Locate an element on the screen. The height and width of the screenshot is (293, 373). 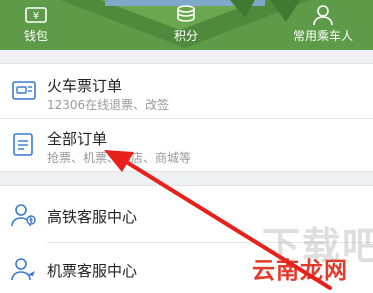
watermark-brand-text: 云南龙网 is located at coordinates (300, 271).